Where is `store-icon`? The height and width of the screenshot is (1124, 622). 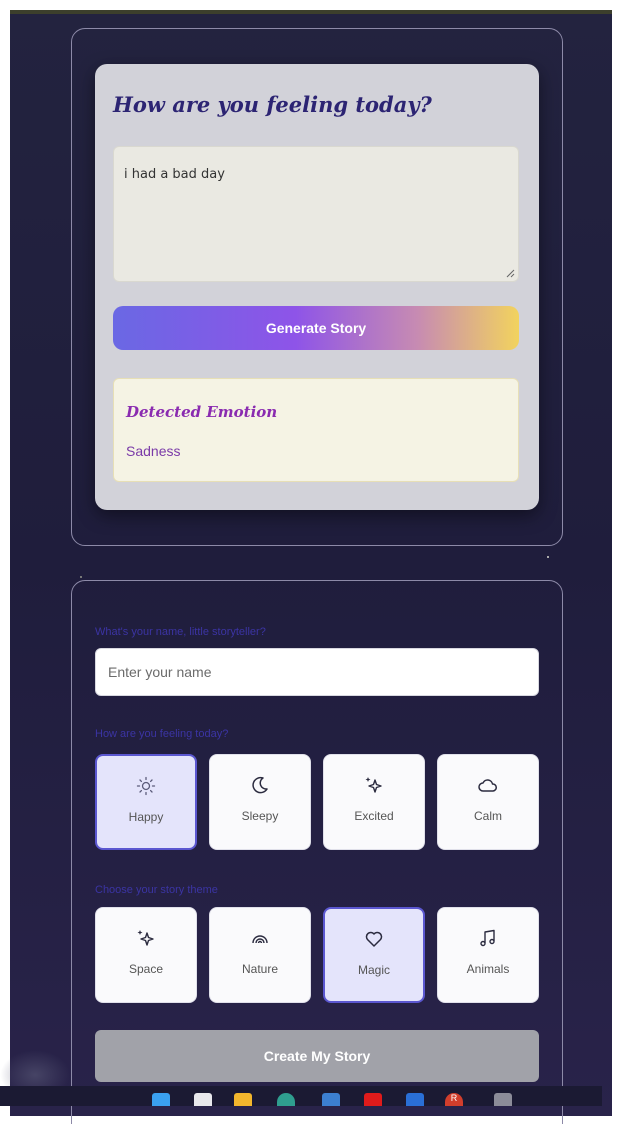
store-icon is located at coordinates (331, 1099).